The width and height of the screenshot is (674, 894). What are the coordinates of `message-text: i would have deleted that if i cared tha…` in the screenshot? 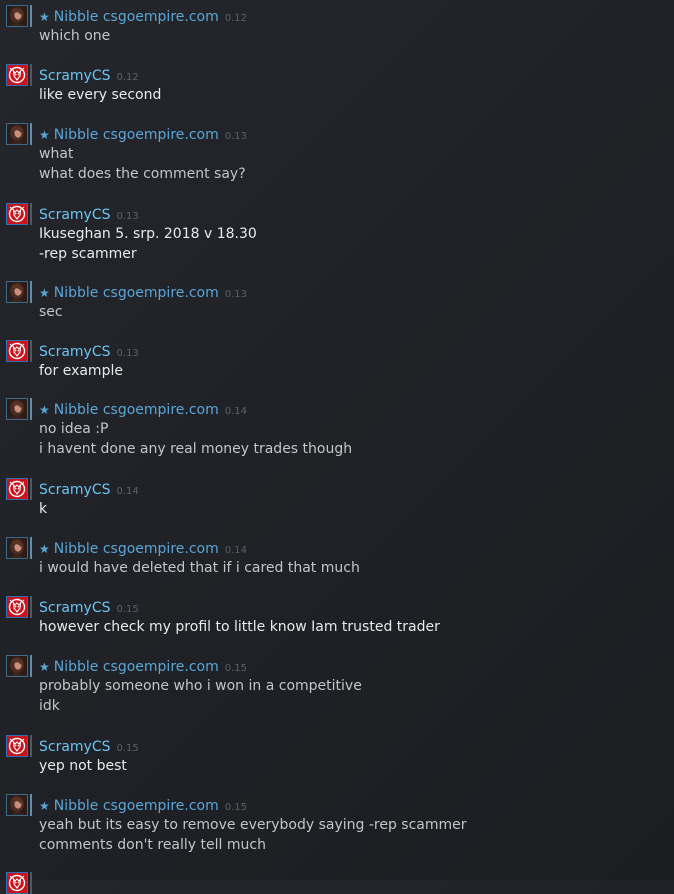 It's located at (199, 568).